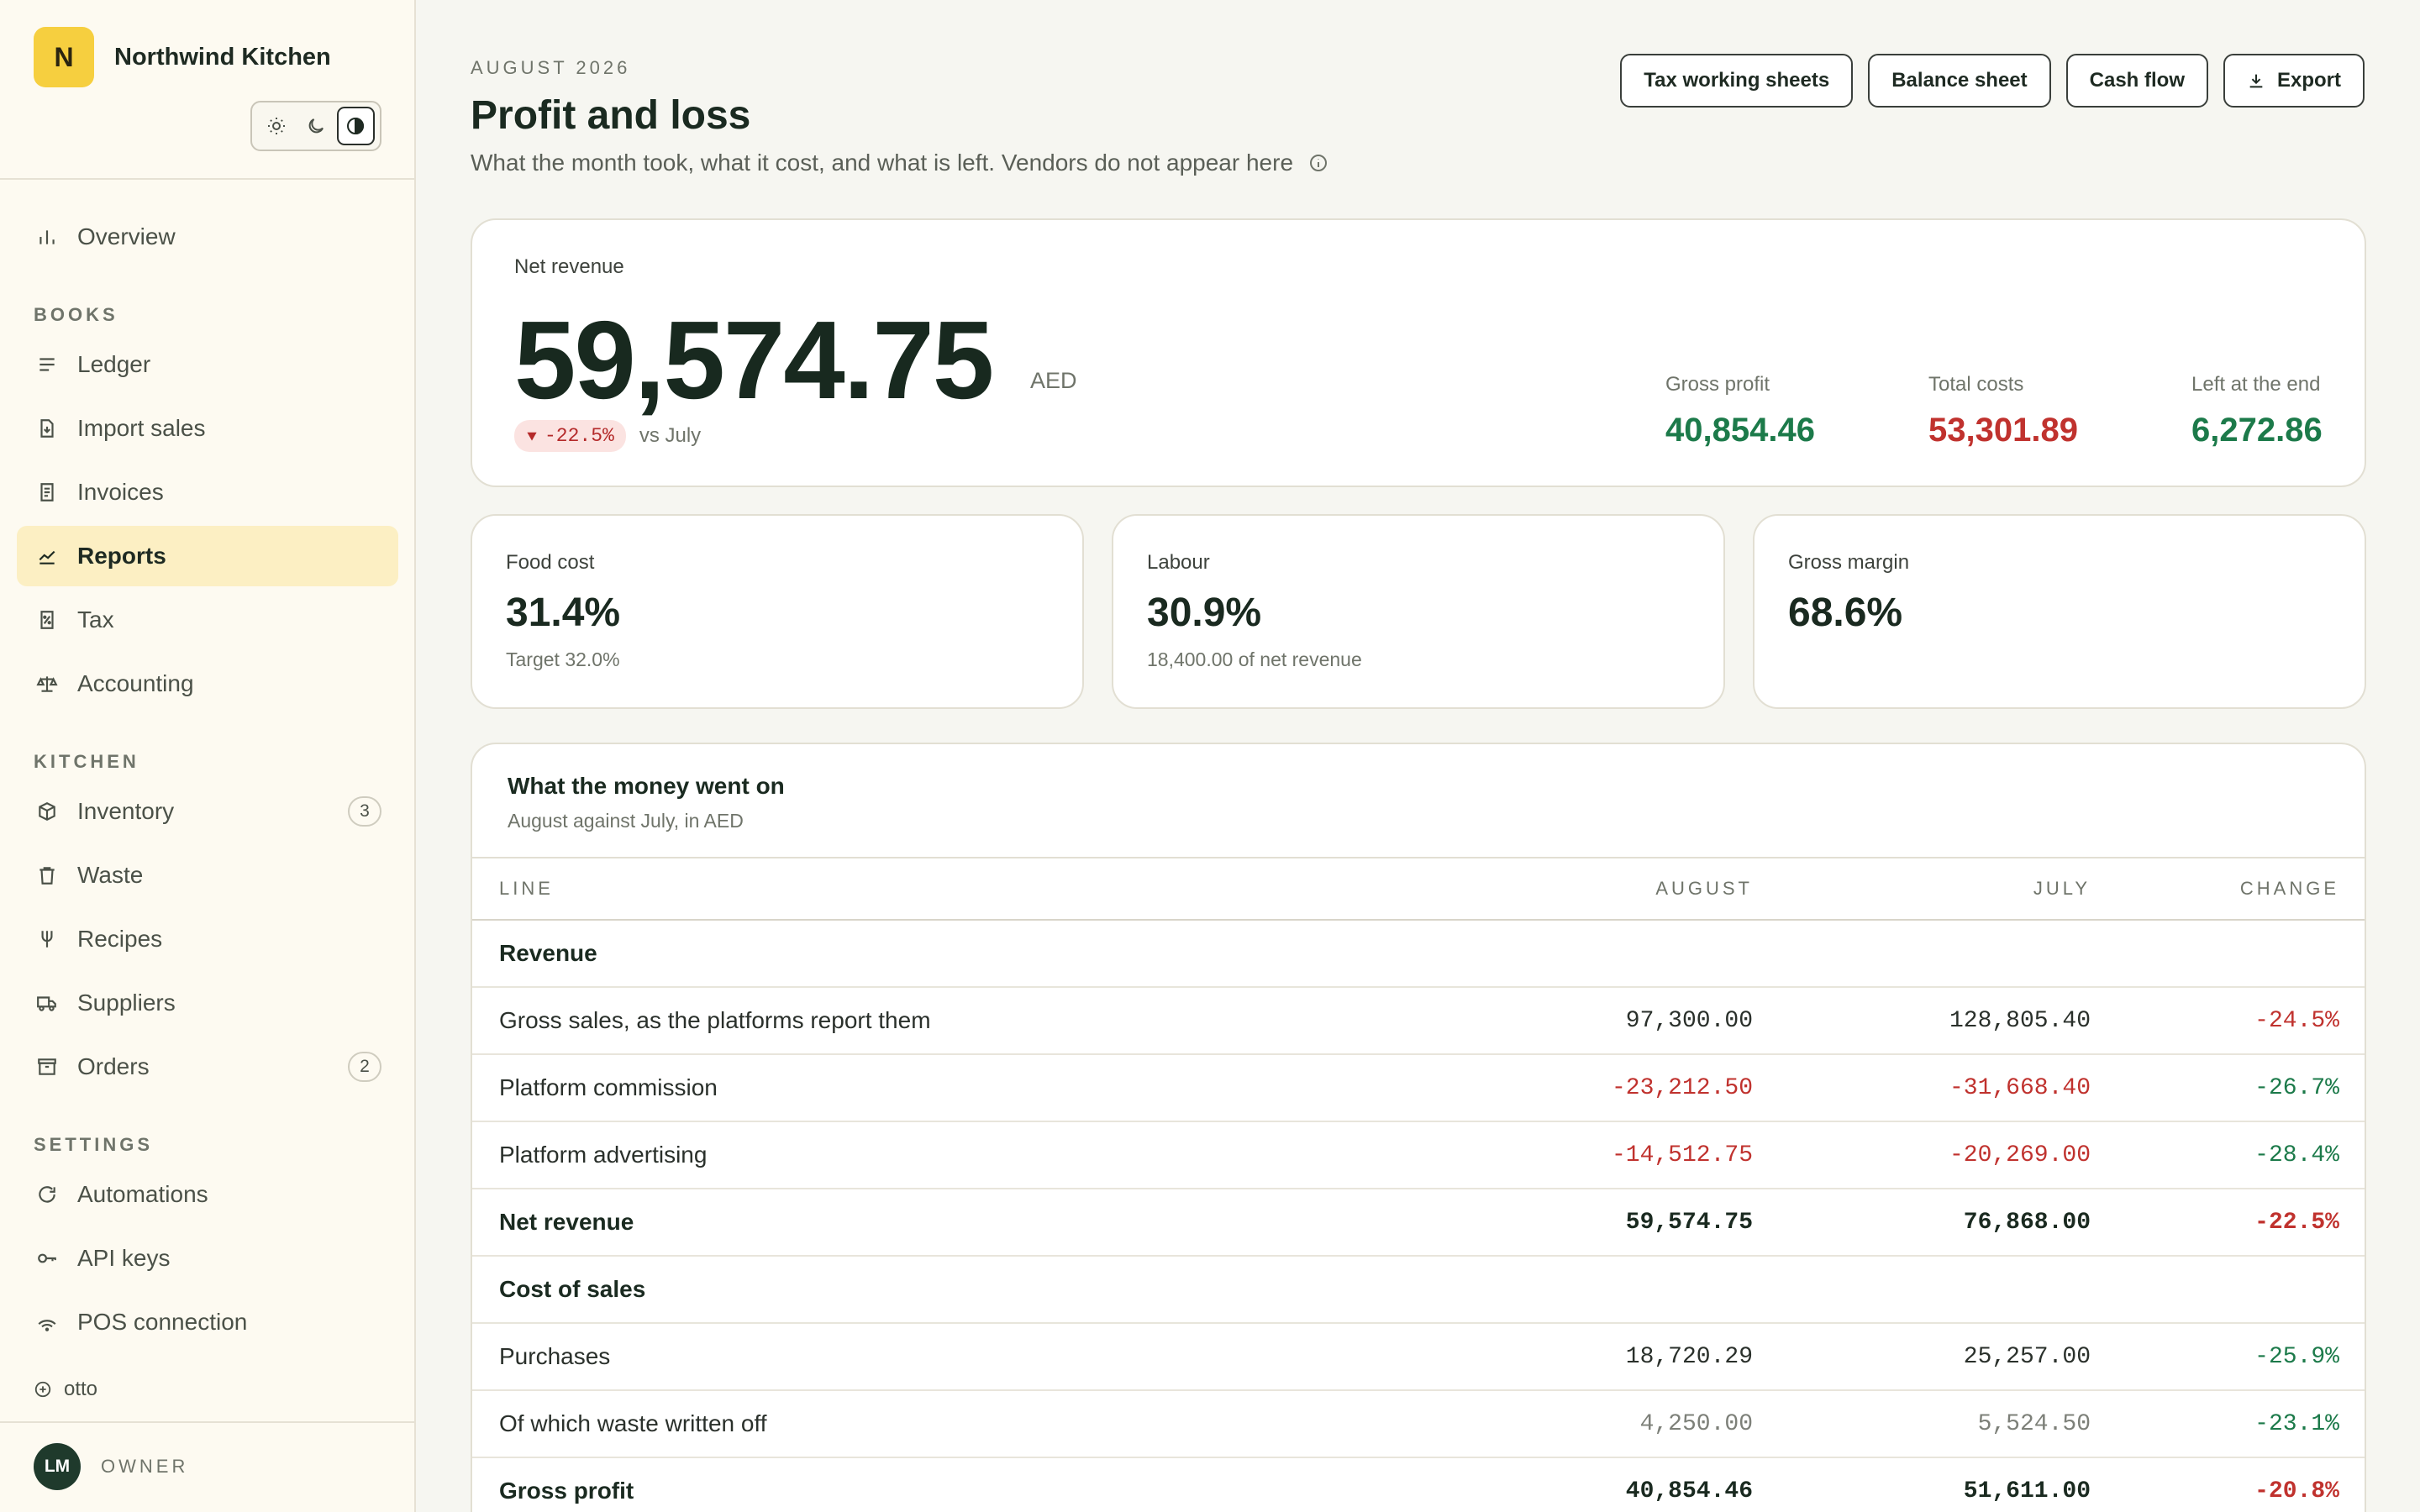 Image resolution: width=2420 pixels, height=1512 pixels. I want to click on cell-change: -22.5%, so click(2296, 1222).